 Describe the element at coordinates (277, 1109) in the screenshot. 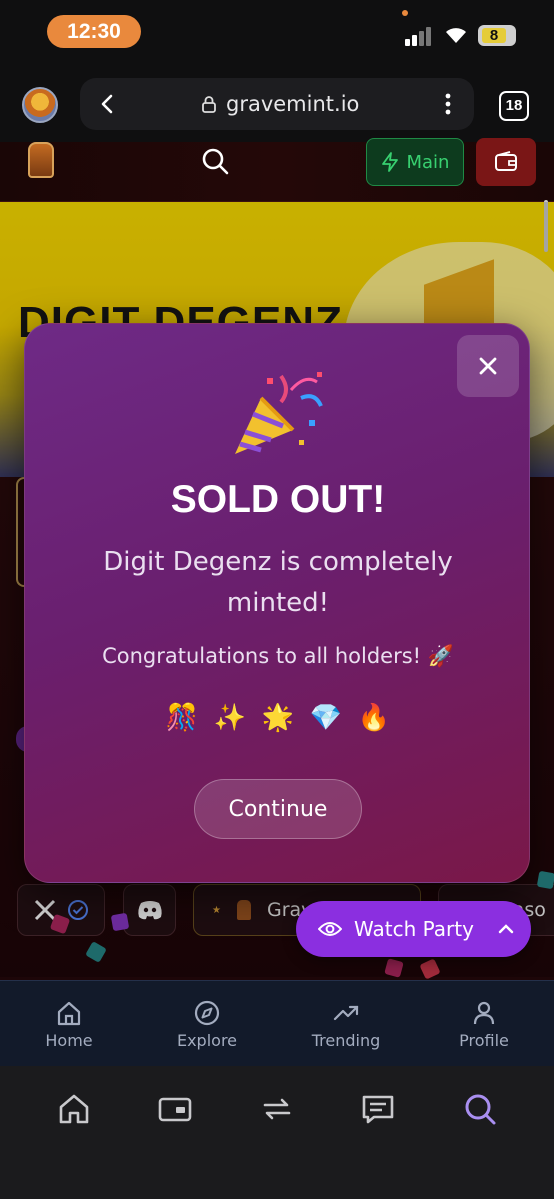

I see `swap-icon` at that location.